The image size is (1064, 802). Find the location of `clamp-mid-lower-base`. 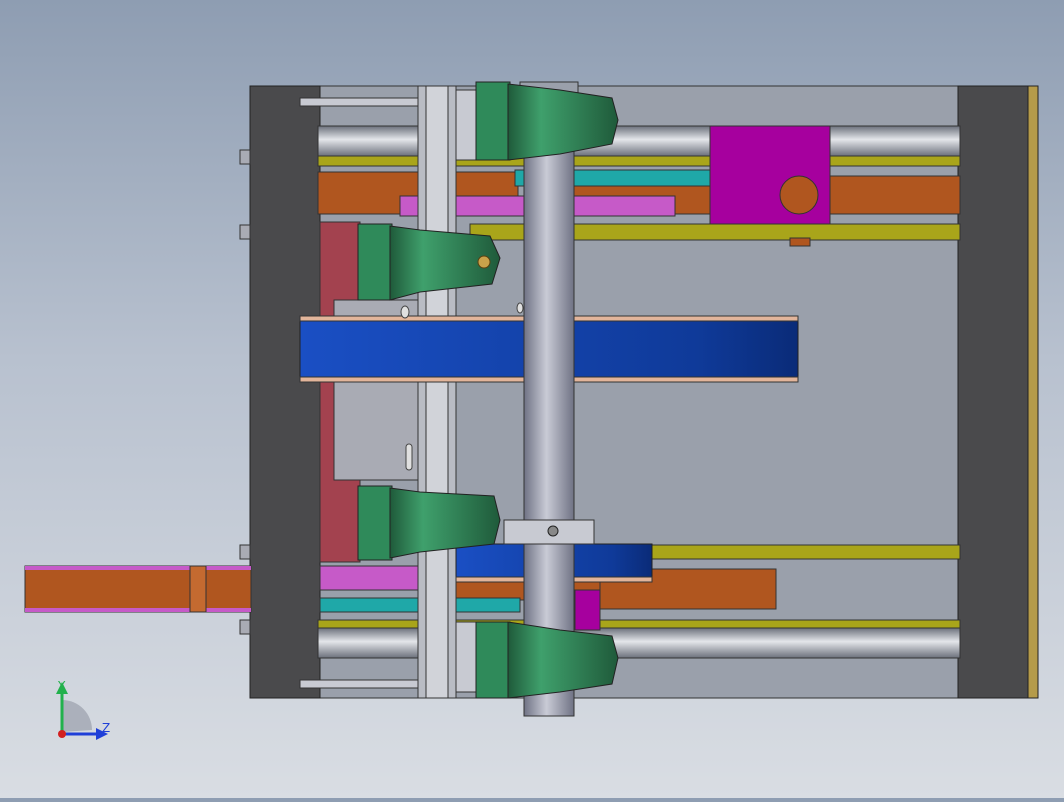

clamp-mid-lower-base is located at coordinates (375, 523).